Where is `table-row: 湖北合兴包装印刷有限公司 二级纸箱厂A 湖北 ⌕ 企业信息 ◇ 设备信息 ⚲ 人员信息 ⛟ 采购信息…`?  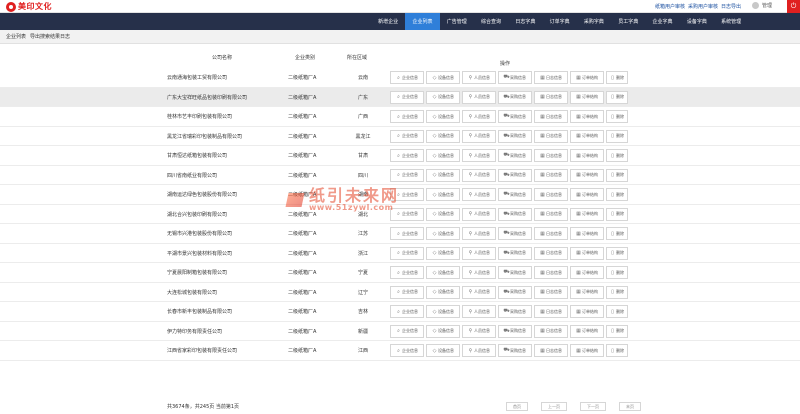
table-row: 湖北合兴包装印刷有限公司 二级纸箱厂A 湖北 ⌕ 企业信息 ◇ 设备信息 ⚲ 人员信息 ⛟ 采购信息… is located at coordinates (400, 214).